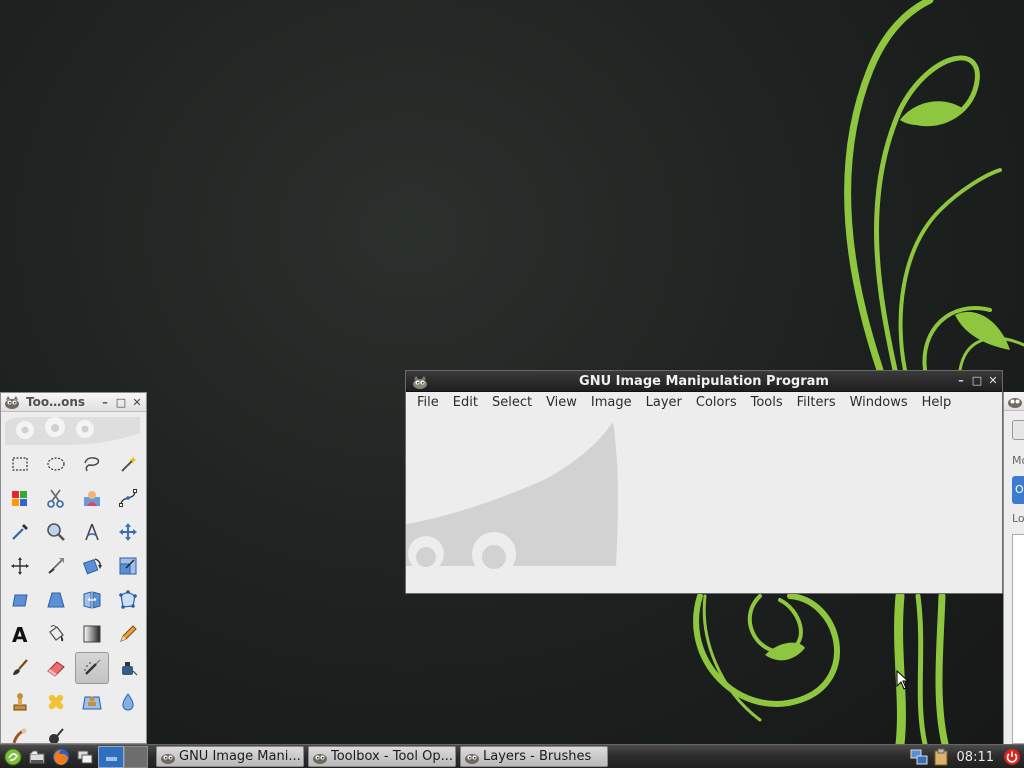 Image resolution: width=1024 pixels, height=768 pixels. Describe the element at coordinates (128, 566) in the screenshot. I see `scale-icon` at that location.